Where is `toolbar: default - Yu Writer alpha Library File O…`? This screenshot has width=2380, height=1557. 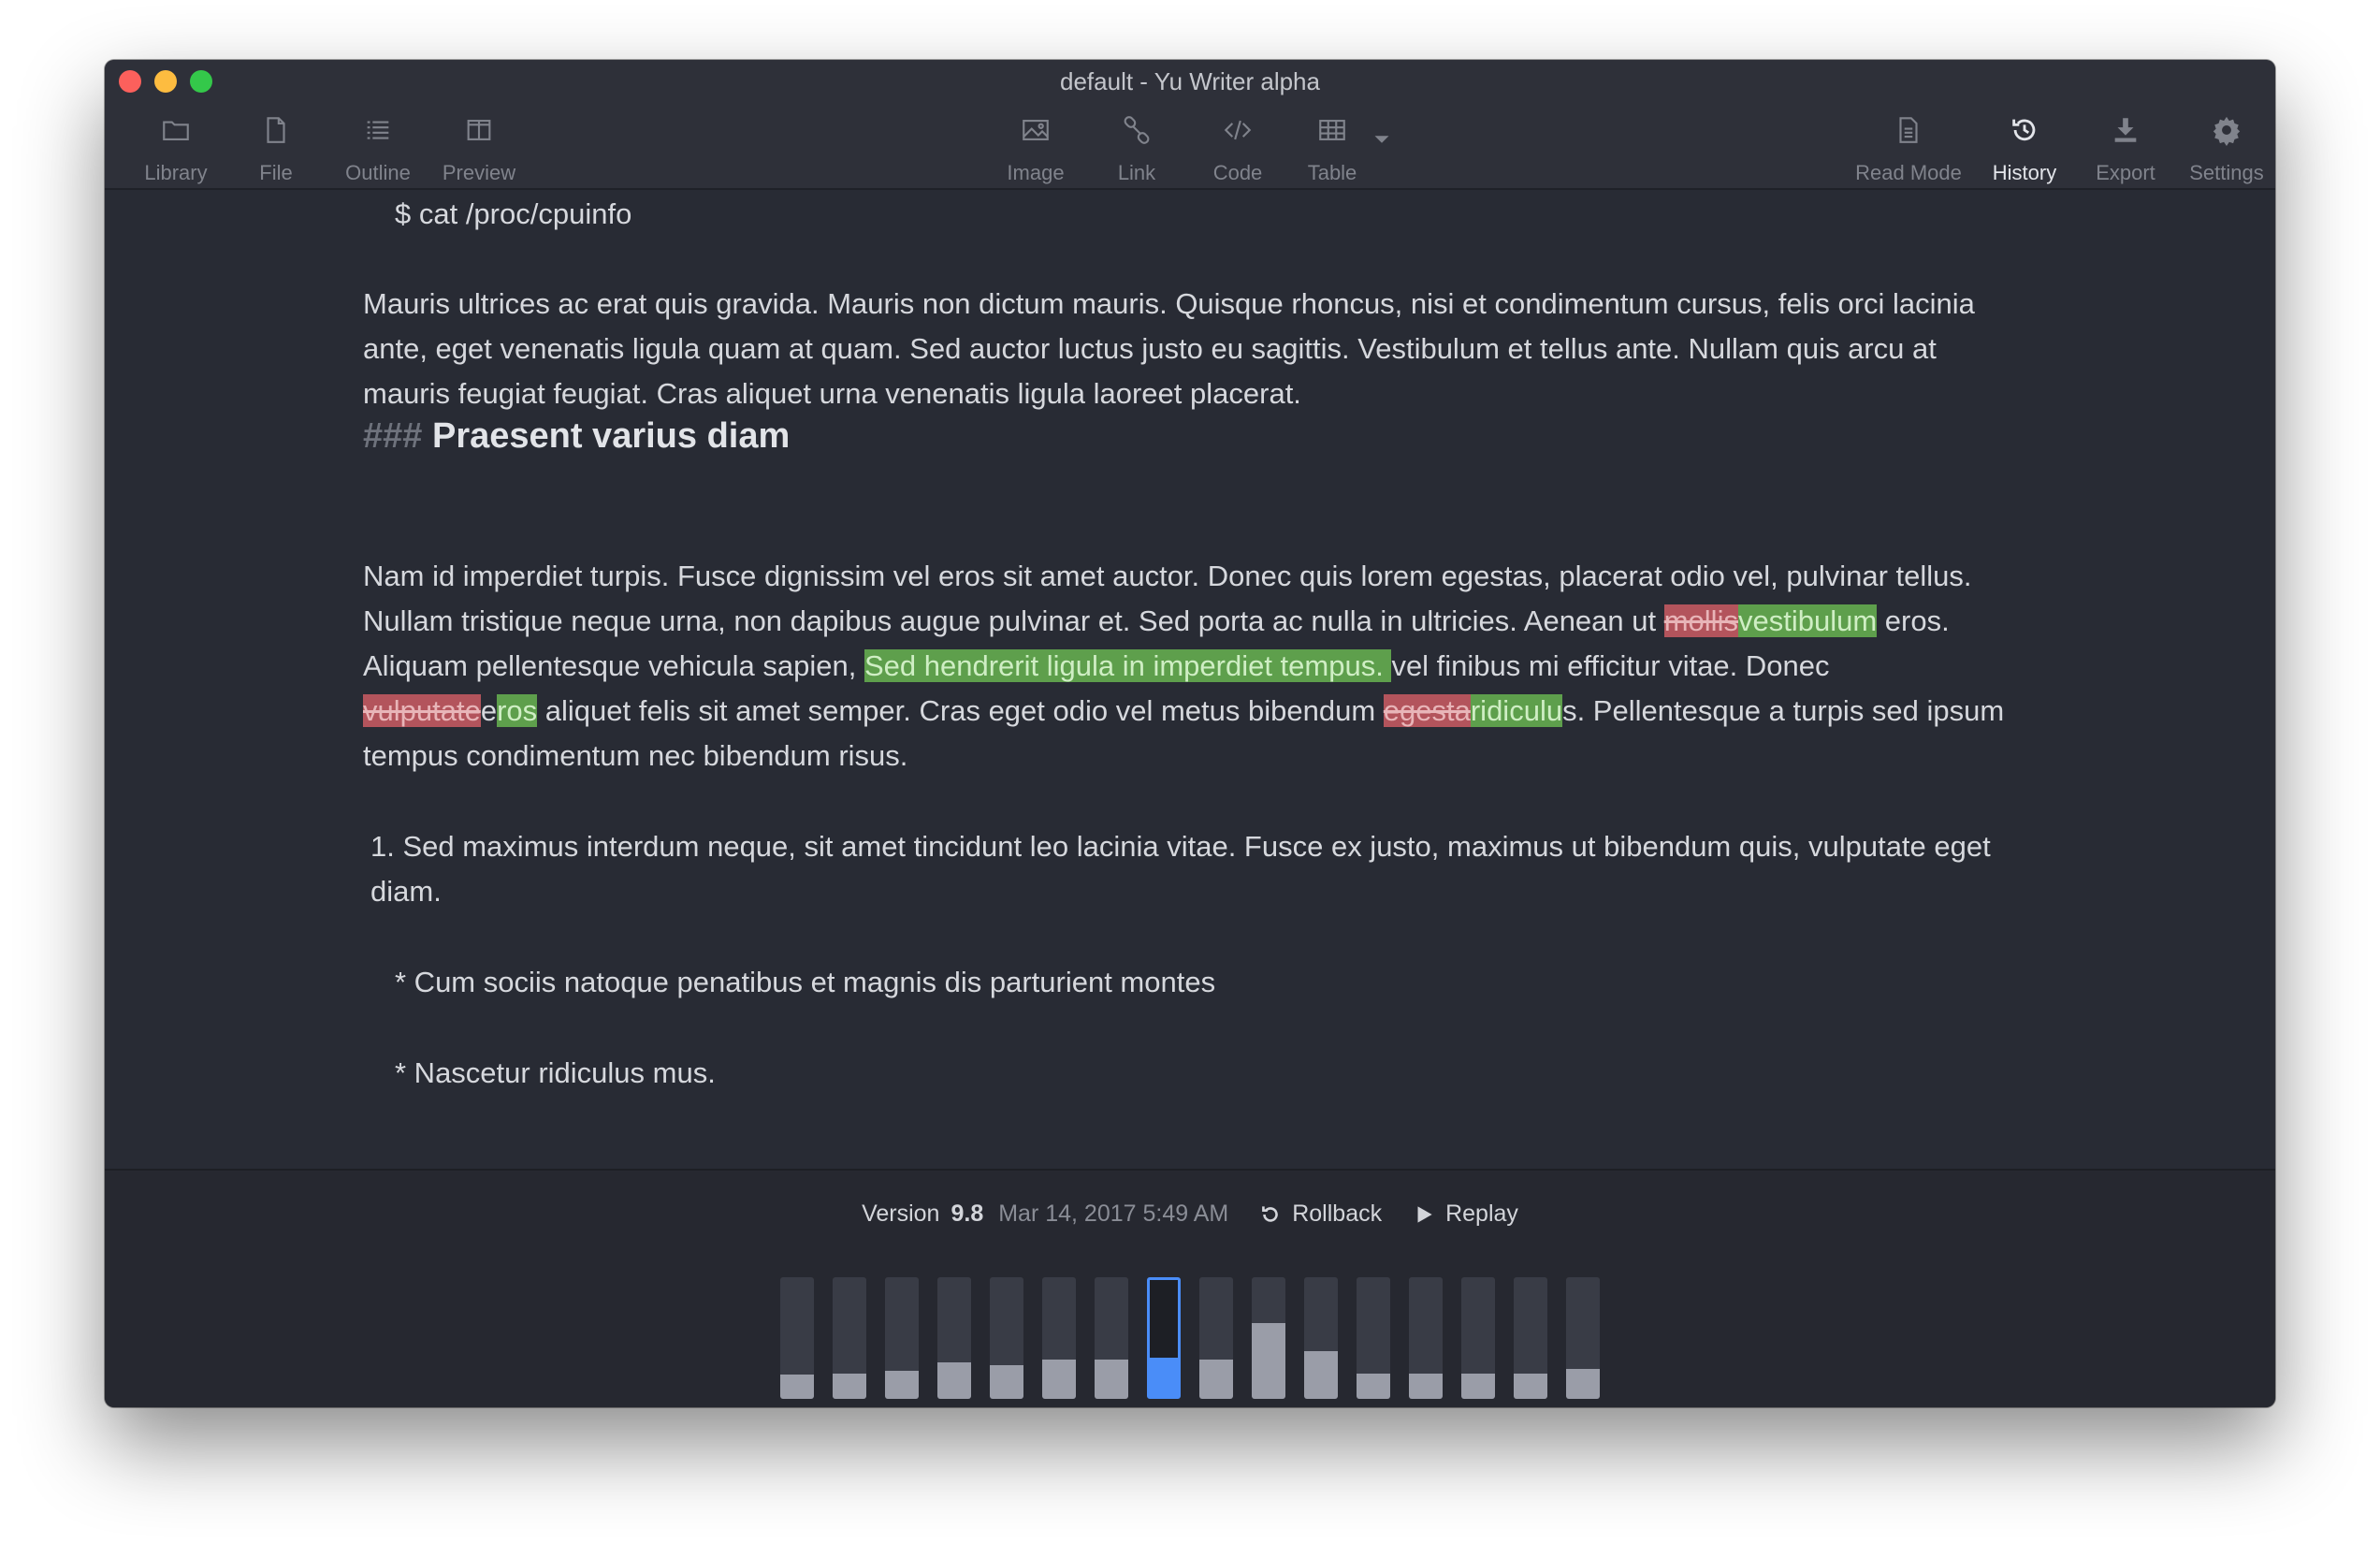 toolbar: default - Yu Writer alpha Library File O… is located at coordinates (1190, 125).